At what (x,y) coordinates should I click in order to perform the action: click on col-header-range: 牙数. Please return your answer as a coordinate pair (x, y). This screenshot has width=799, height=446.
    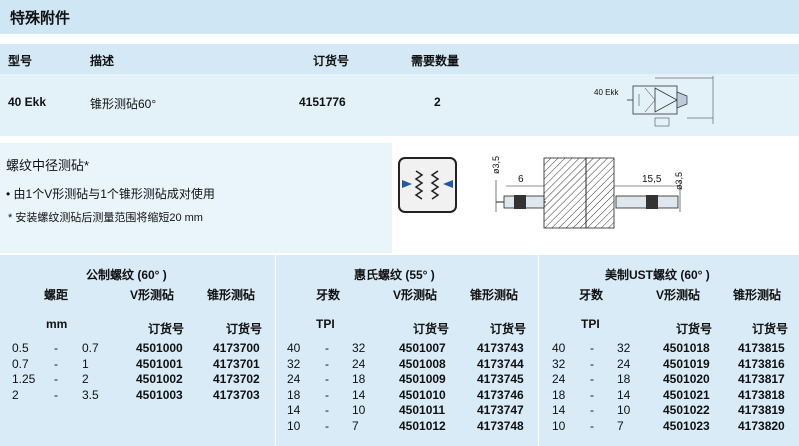
    Looking at the image, I should click on (328, 295).